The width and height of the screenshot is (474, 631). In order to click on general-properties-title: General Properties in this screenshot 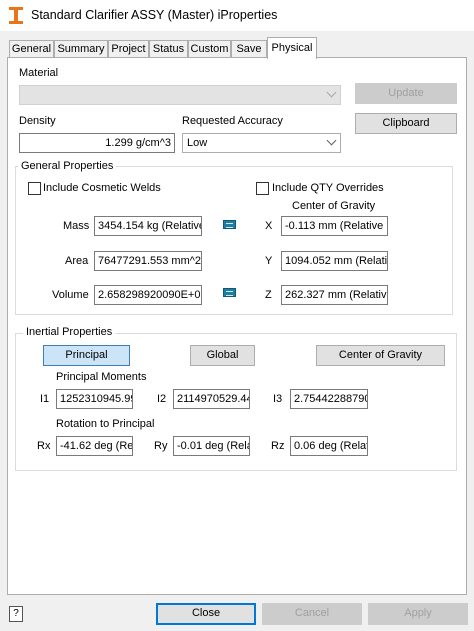, I will do `click(67, 166)`.